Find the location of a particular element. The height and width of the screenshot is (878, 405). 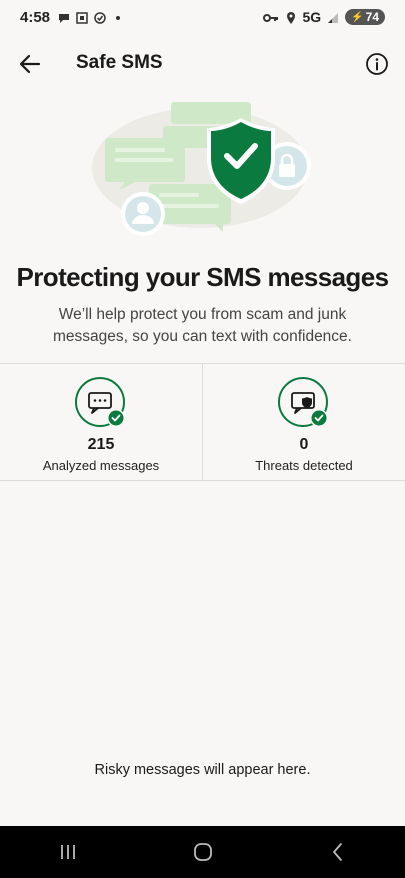

chat-bubble-icon is located at coordinates (64, 17).